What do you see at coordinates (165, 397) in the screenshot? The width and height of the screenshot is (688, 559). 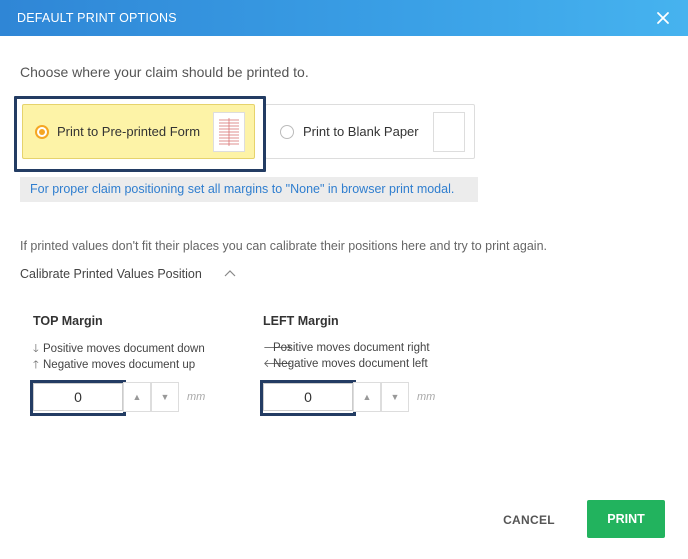 I see `top-margin-decrement-button: ▼` at bounding box center [165, 397].